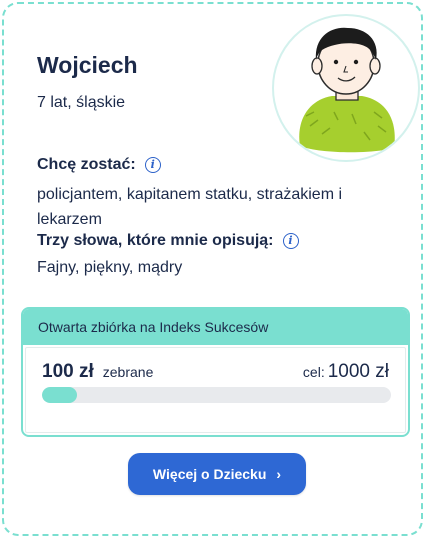 This screenshot has height=538, width=425. Describe the element at coordinates (128, 372) in the screenshot. I see `raised-label: zebrane` at that location.